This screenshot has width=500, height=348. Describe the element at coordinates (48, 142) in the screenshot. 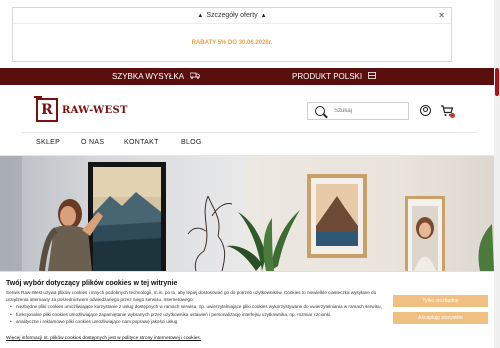

I see `nav-item-shop: SKLEP` at that location.